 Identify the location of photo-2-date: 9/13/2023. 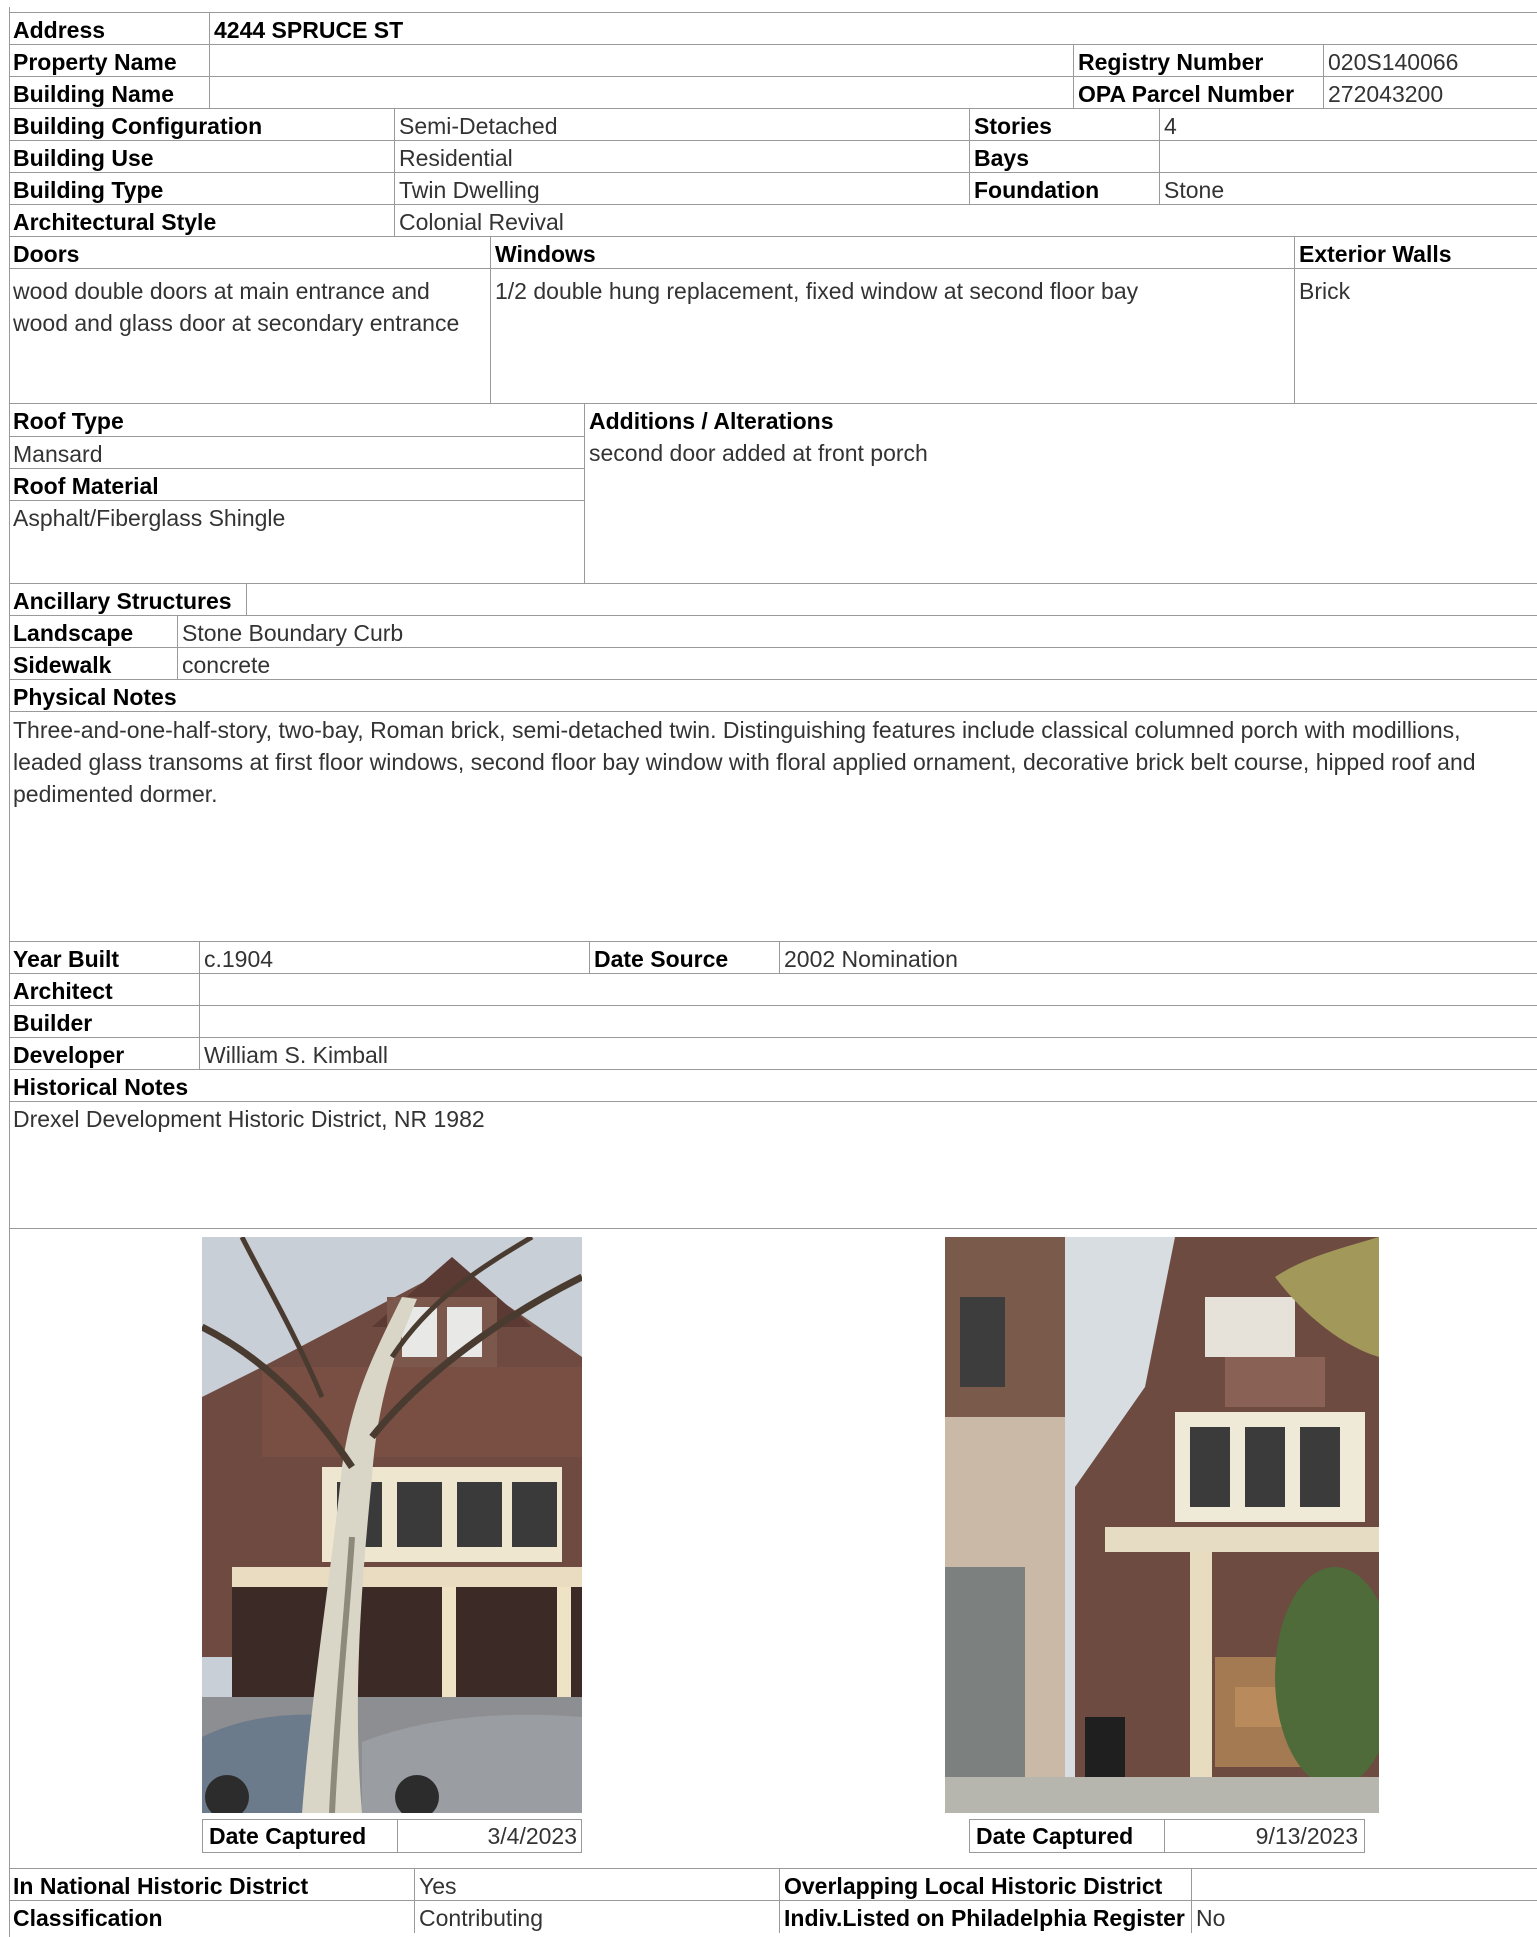
(1306, 1836).